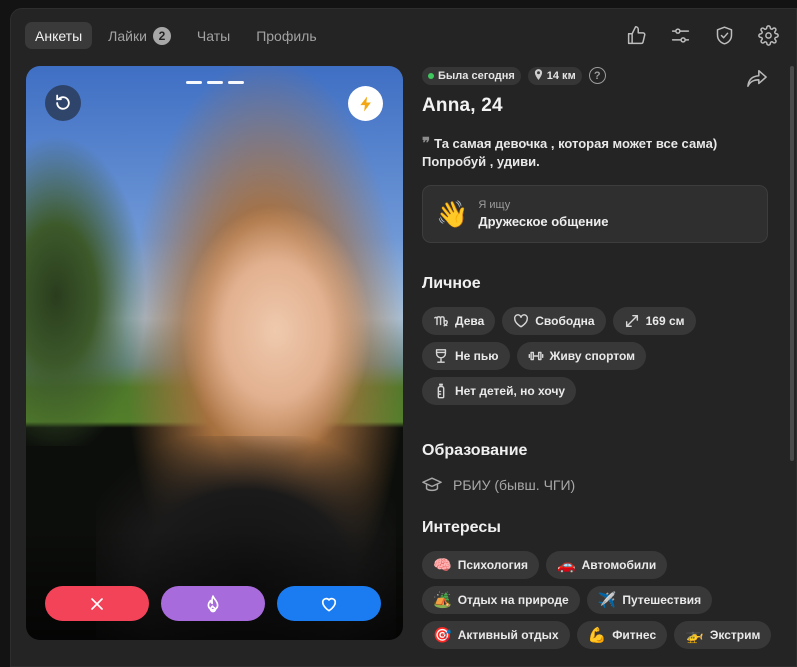 This screenshot has width=797, height=667. Describe the element at coordinates (441, 321) in the screenshot. I see `virgo-icon` at that location.